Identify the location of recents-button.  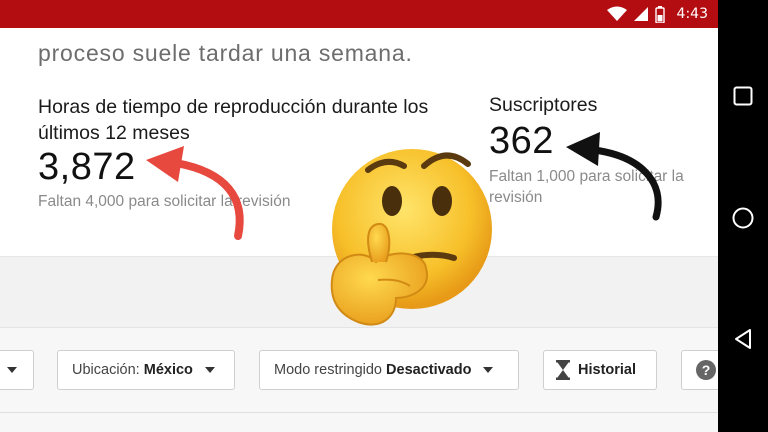
(743, 96).